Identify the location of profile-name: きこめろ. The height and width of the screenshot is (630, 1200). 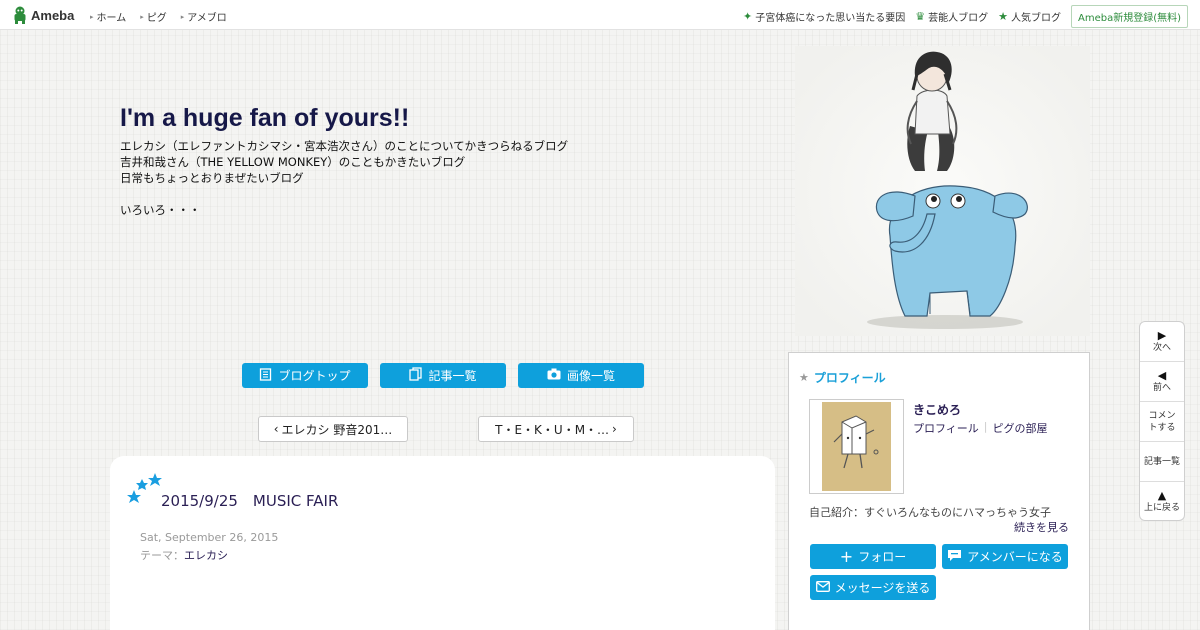
(937, 409).